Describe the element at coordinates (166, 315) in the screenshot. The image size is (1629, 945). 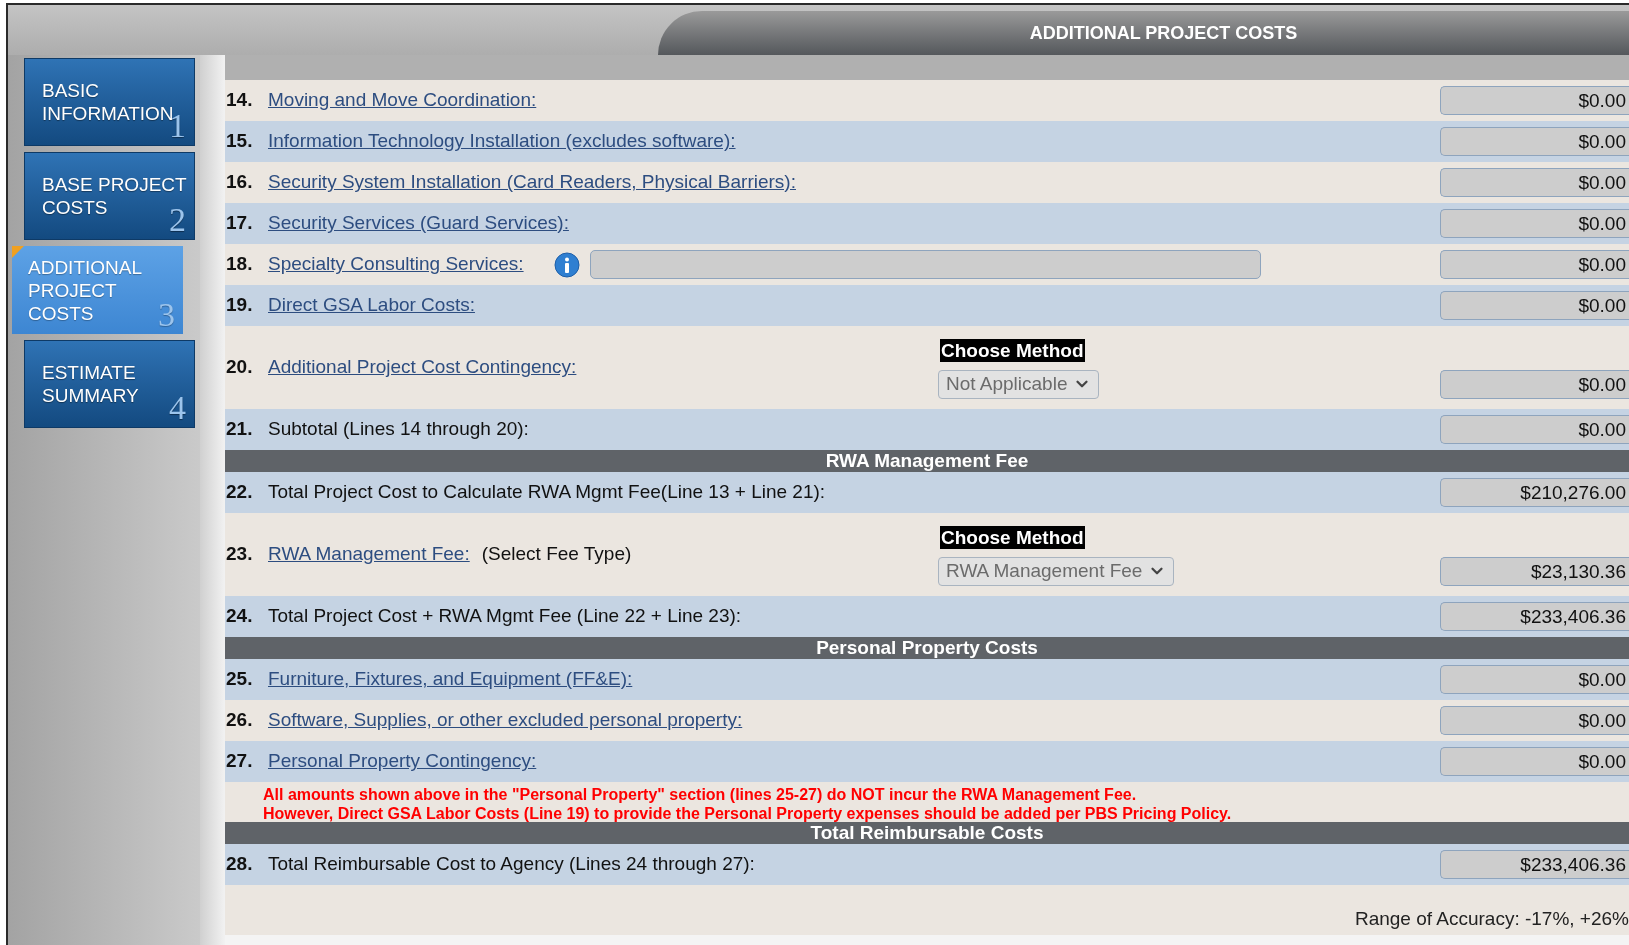
I see `step-number: 3` at that location.